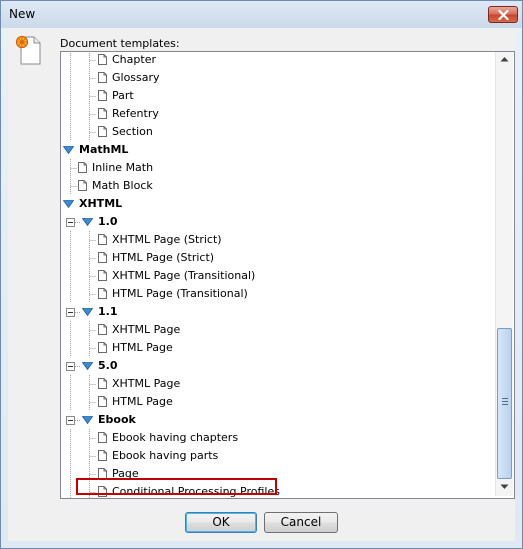  I want to click on tree-item-label: Ebook, so click(117, 419).